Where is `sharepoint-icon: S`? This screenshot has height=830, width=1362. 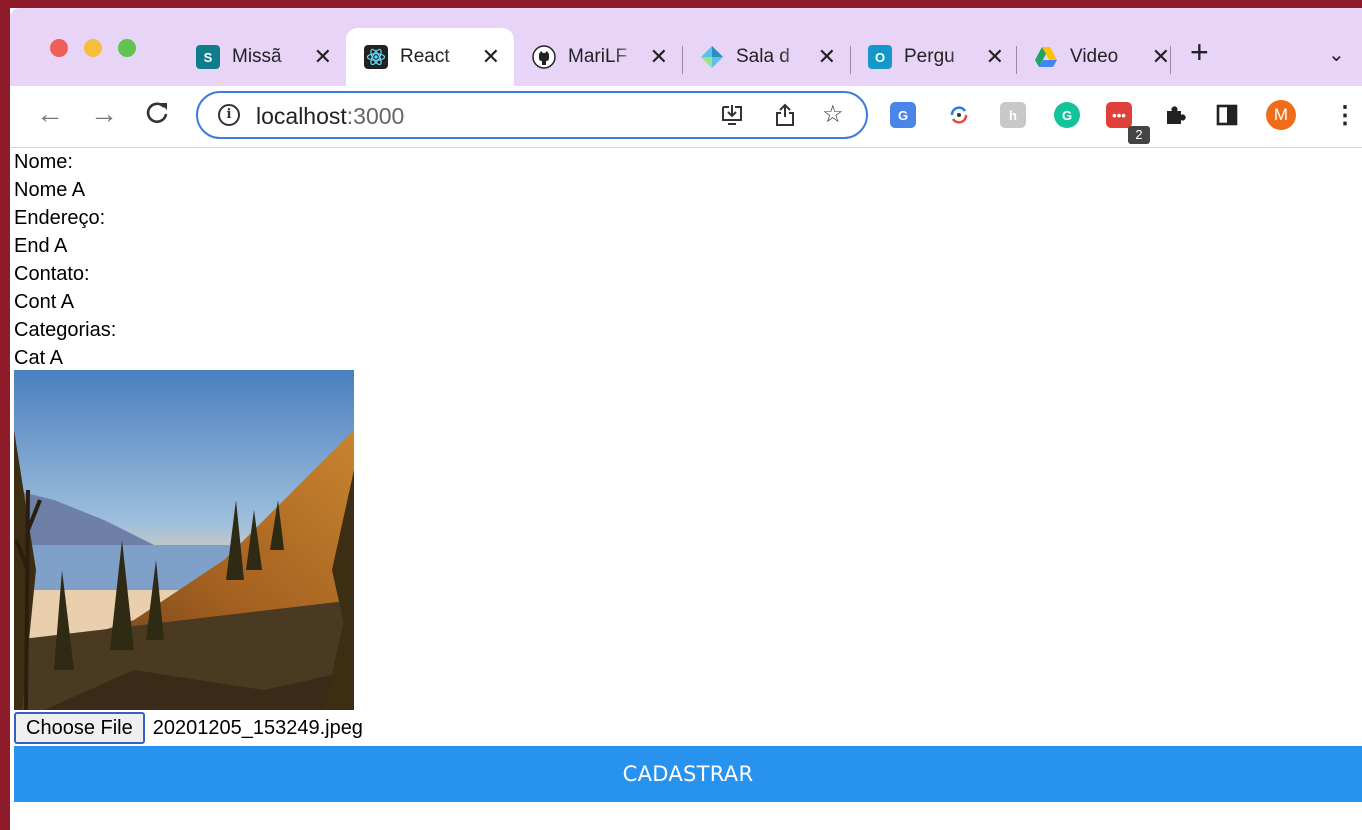 sharepoint-icon: S is located at coordinates (208, 57).